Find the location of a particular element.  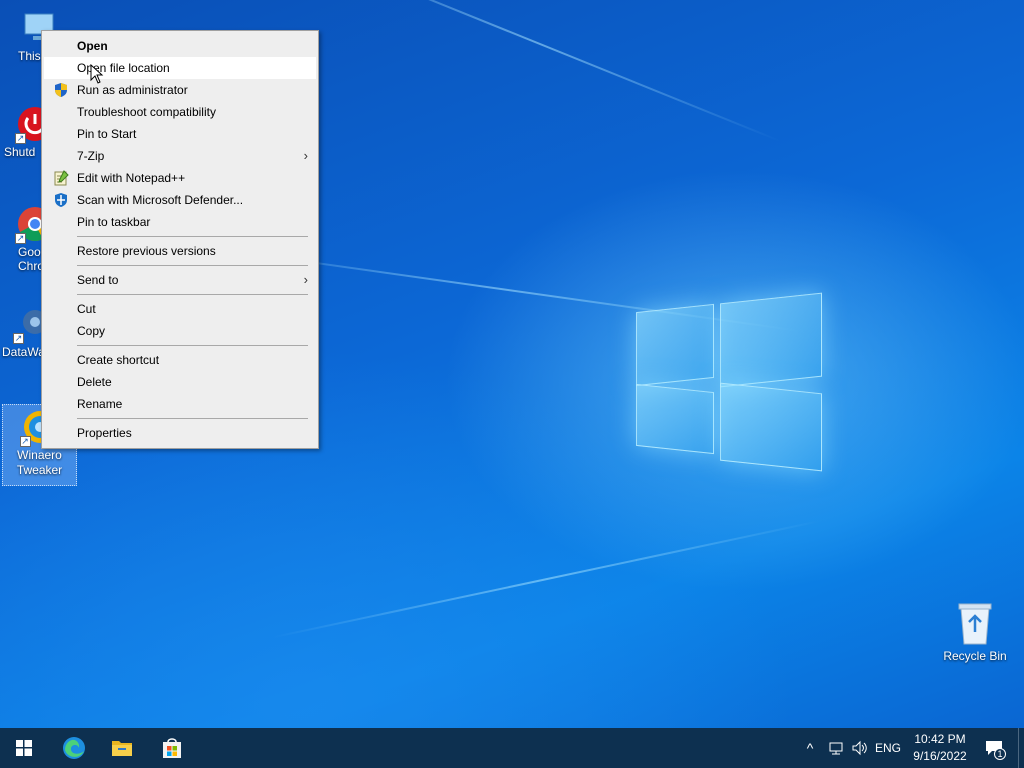

desktop-icon-label: Recycle Bin is located at coordinates (975, 656).